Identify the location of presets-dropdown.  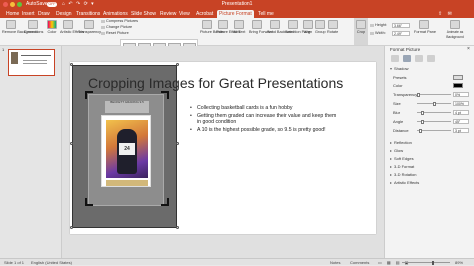
(458, 77).